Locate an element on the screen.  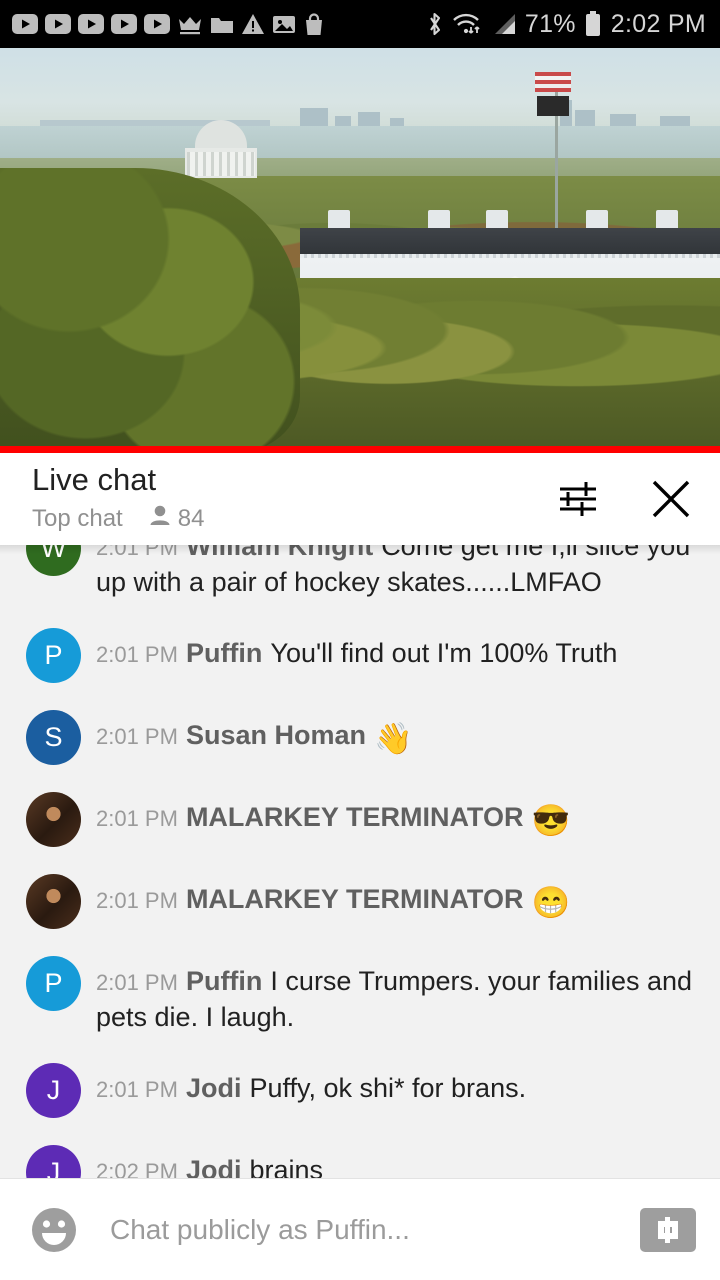
viewer-count: 84 is located at coordinates (177, 519).